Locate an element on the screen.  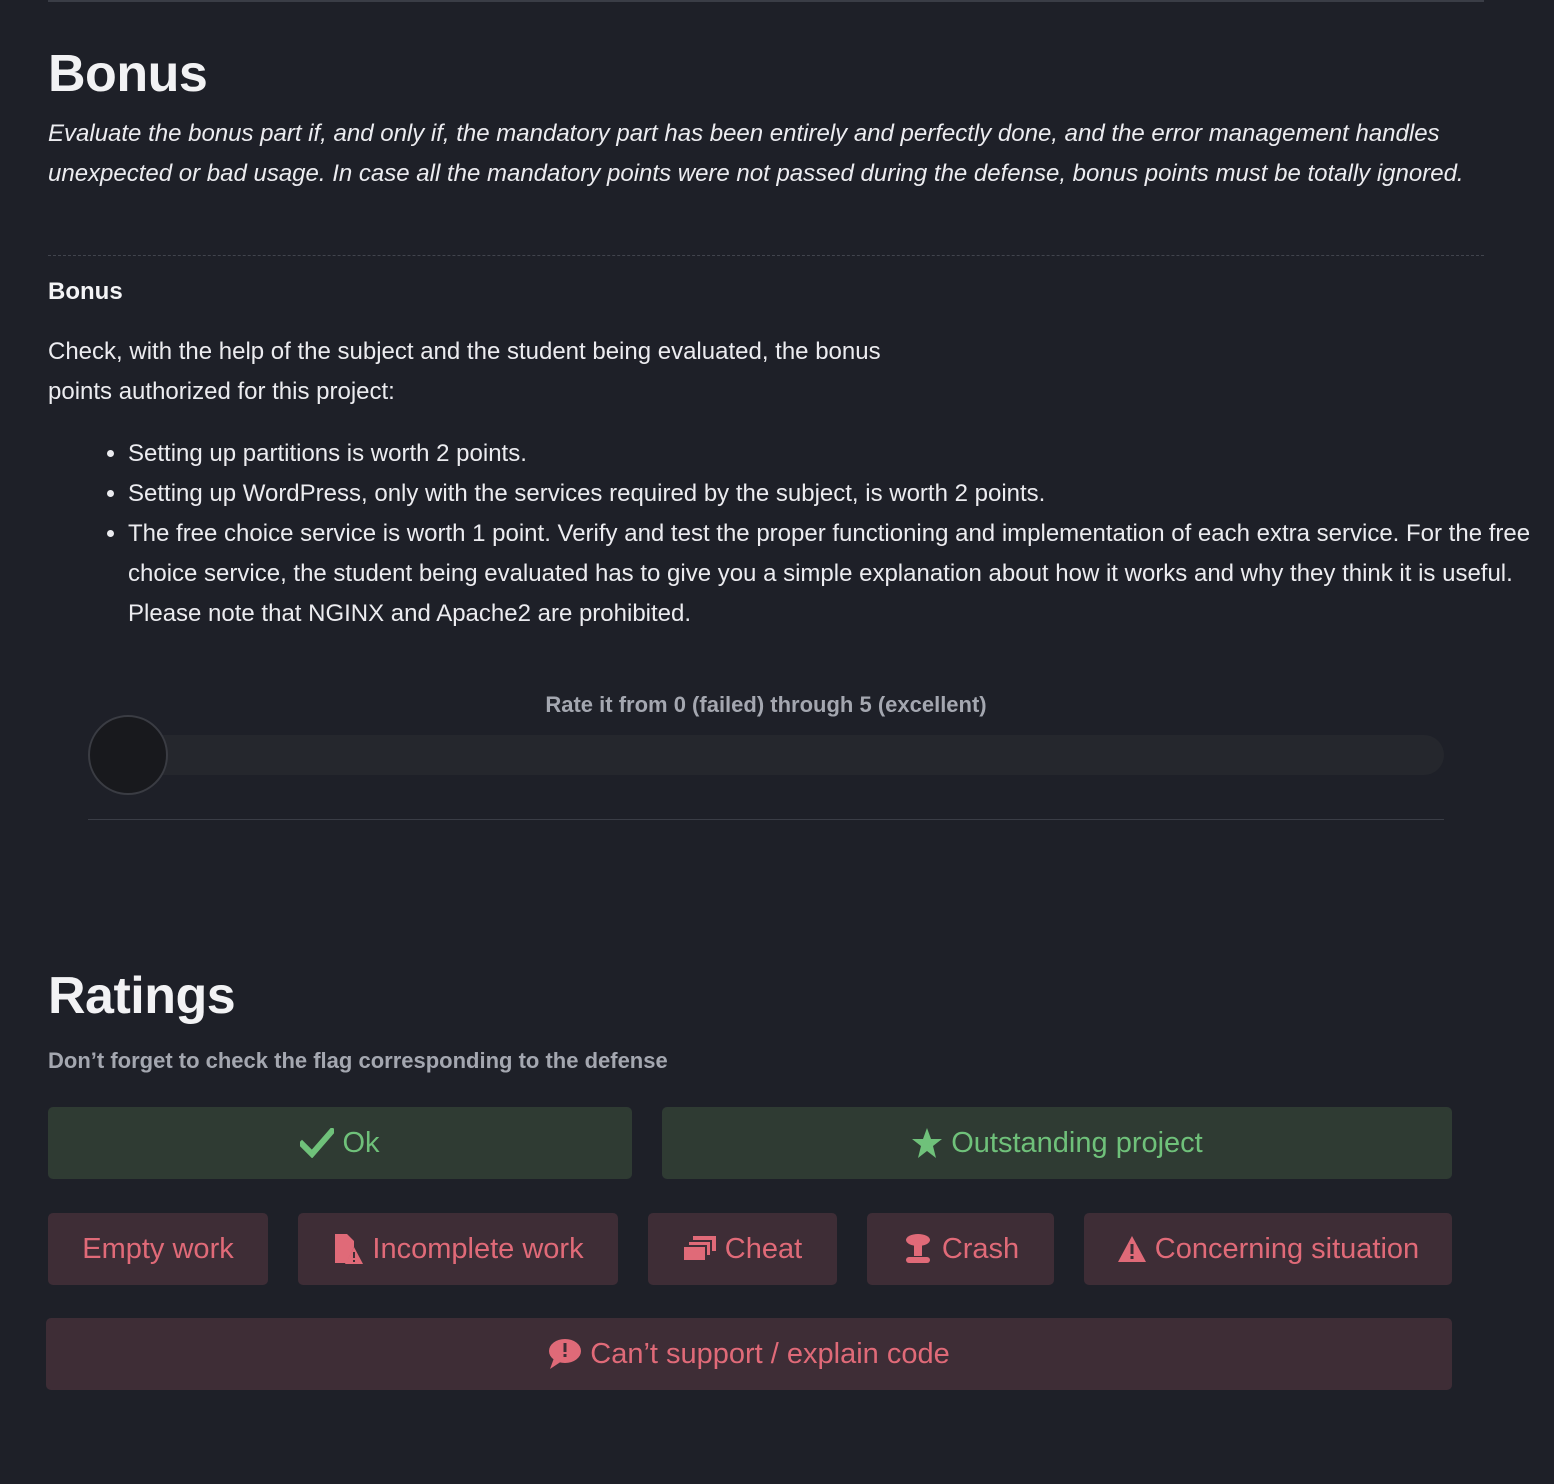
incomplete-work-button: Incomplete work is located at coordinates (458, 1249).